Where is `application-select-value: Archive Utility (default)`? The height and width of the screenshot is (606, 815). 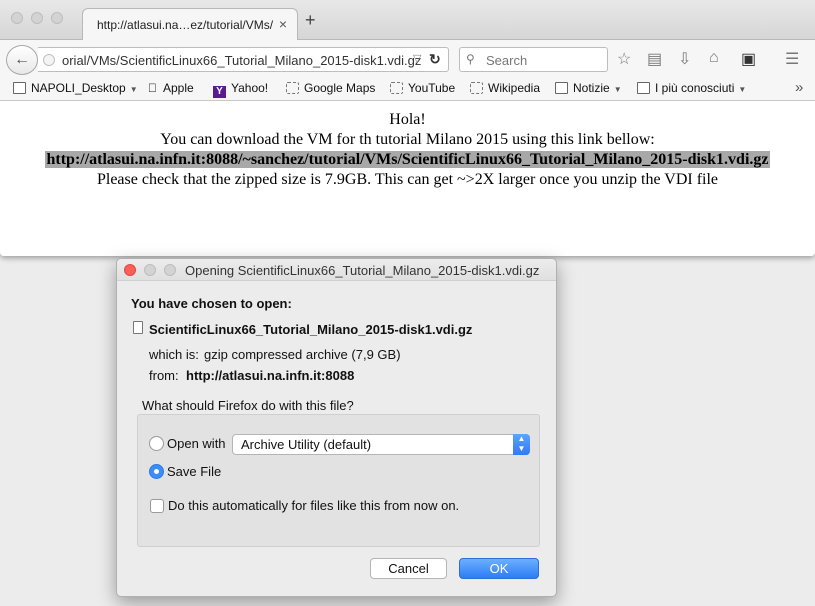
application-select-value: Archive Utility (default) is located at coordinates (306, 444).